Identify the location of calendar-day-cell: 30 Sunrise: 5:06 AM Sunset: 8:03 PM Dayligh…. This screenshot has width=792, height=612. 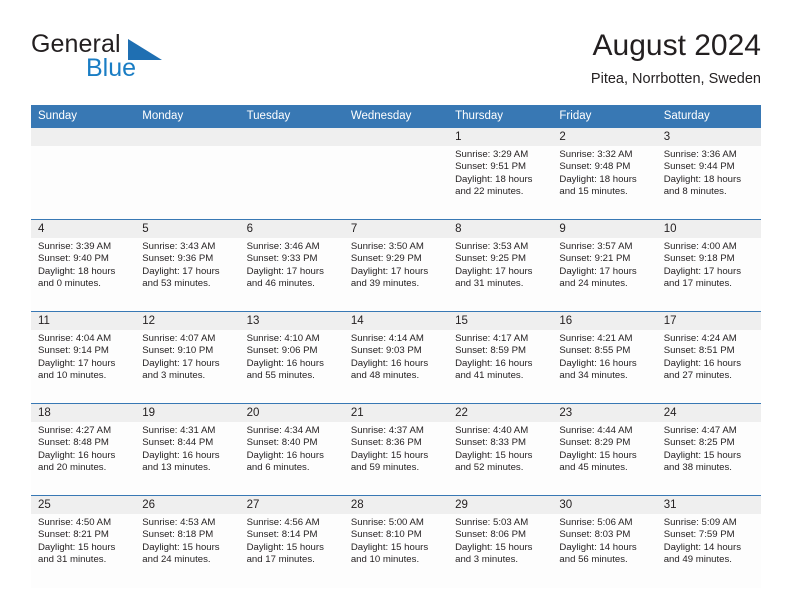
(604, 541).